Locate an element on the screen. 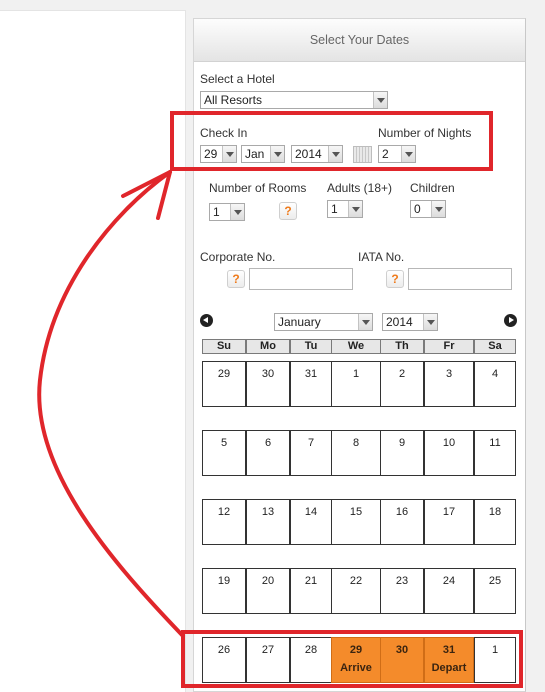 The height and width of the screenshot is (692, 545). check-in-month-value: Jan is located at coordinates (255, 154).